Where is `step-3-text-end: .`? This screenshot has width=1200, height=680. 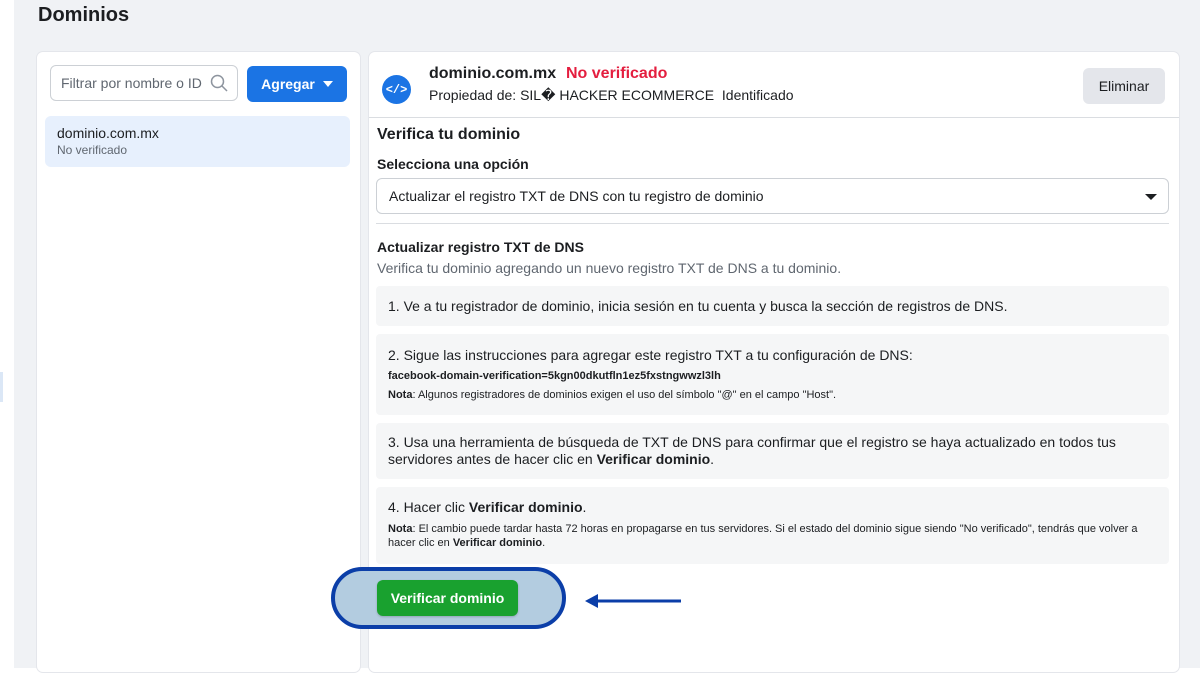 step-3-text-end: . is located at coordinates (712, 459).